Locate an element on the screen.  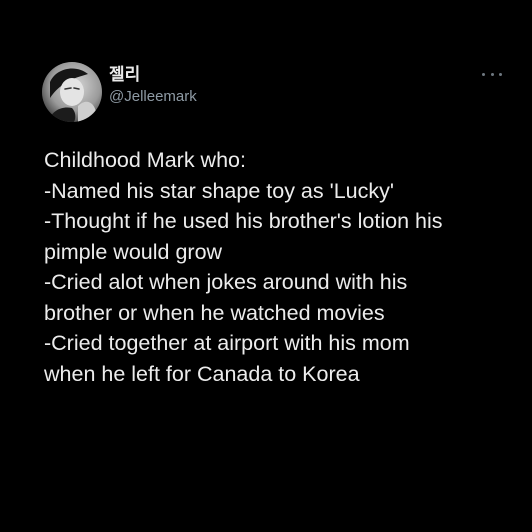
tweet-line: -Cried alot when jokes around with his is located at coordinates (226, 282).